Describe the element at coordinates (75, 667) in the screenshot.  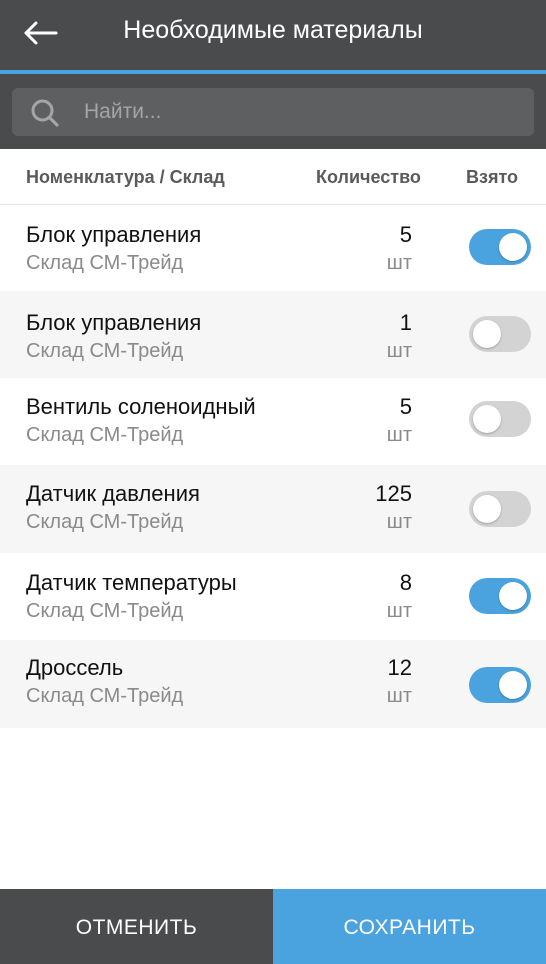
I see `item-name: Дроссель` at that location.